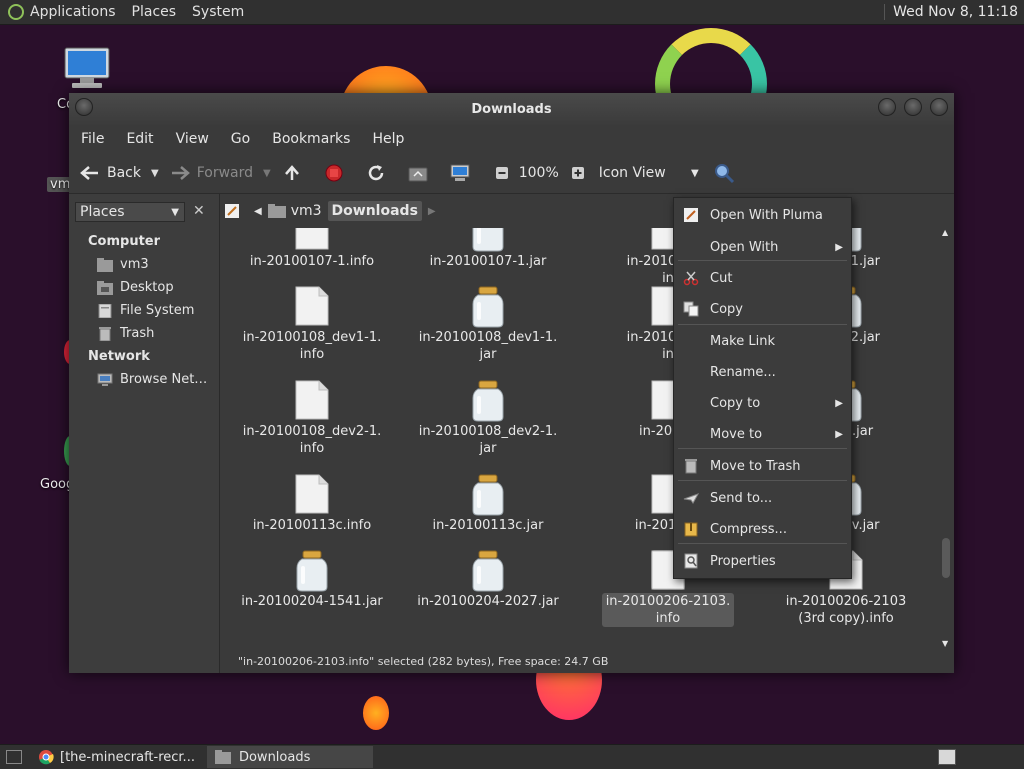  What do you see at coordinates (312, 580) in the screenshot?
I see `file-item-jar: in-20100204-1541.jar` at bounding box center [312, 580].